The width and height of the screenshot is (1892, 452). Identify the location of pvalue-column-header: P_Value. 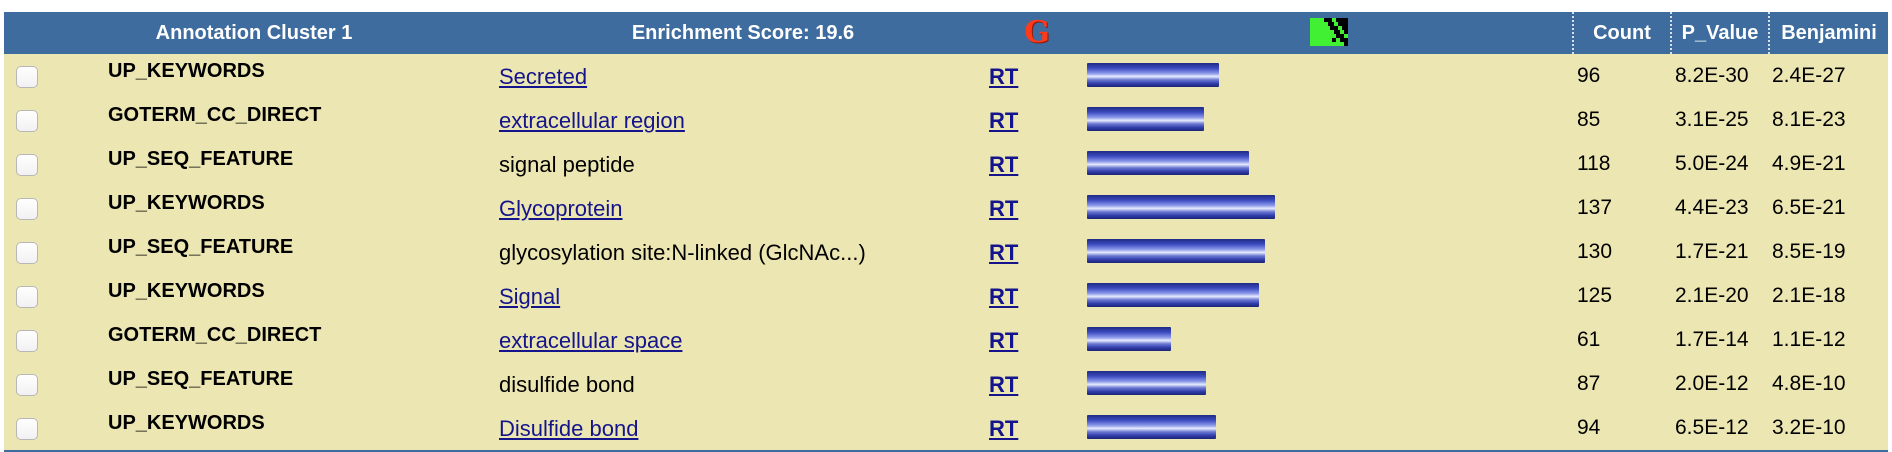
(1720, 33).